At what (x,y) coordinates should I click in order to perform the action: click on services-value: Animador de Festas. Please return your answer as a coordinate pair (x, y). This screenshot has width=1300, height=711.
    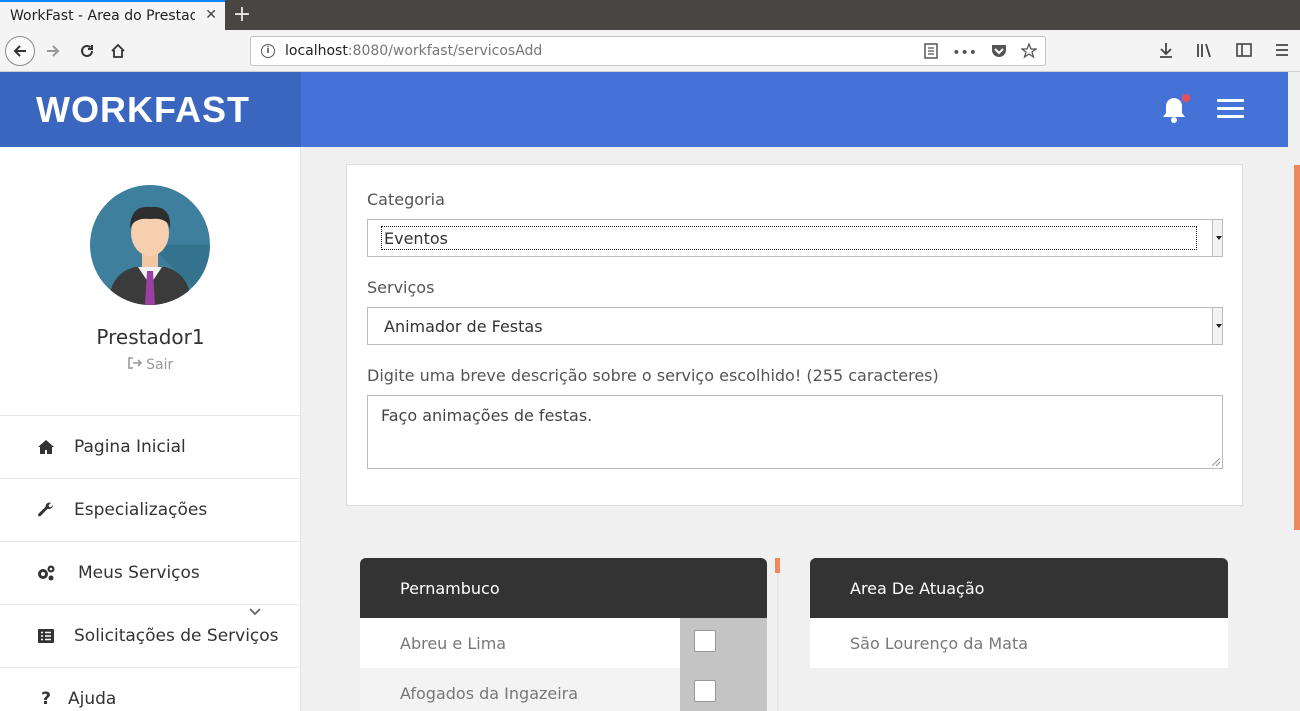
    Looking at the image, I should click on (463, 326).